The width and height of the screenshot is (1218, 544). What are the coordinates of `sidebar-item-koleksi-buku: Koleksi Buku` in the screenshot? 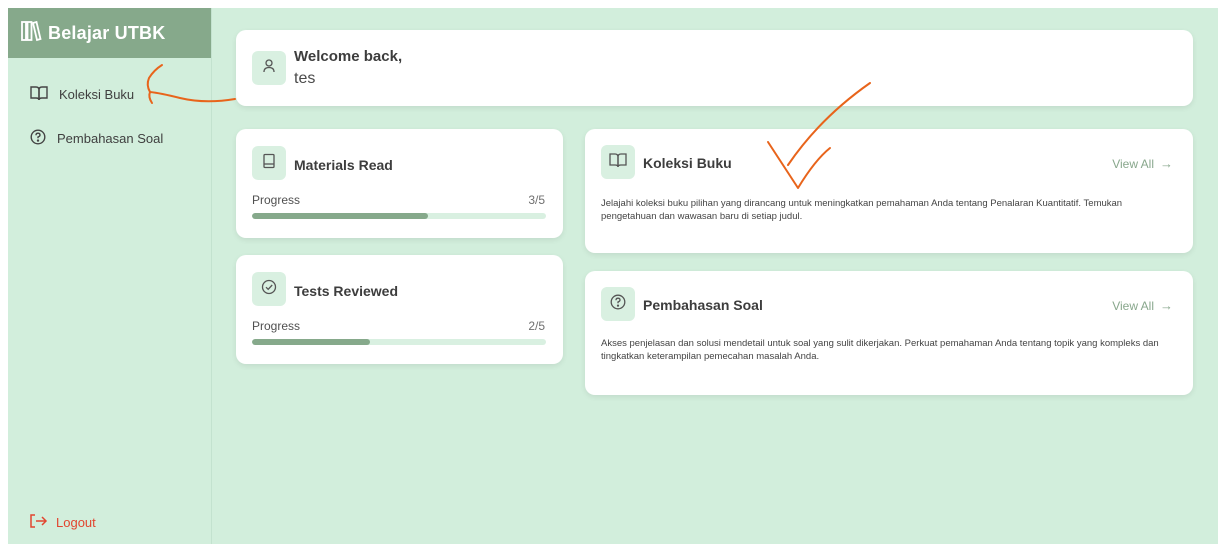 It's located at (71, 94).